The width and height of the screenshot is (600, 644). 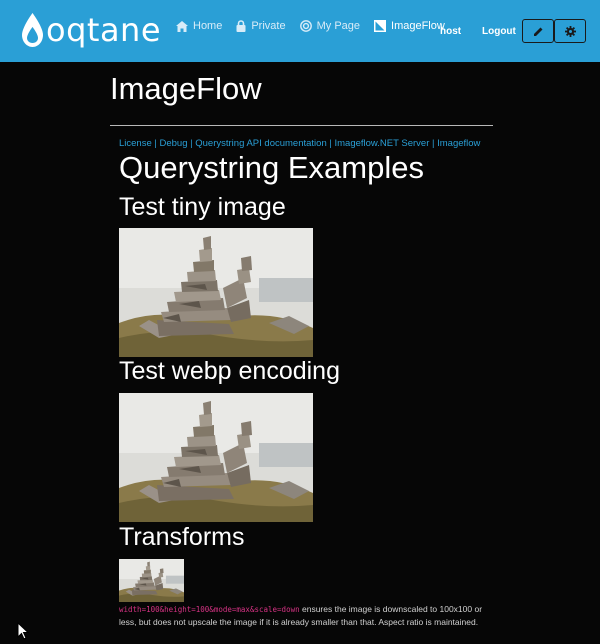 I want to click on section-heading-transforms: Transforms, so click(x=182, y=537).